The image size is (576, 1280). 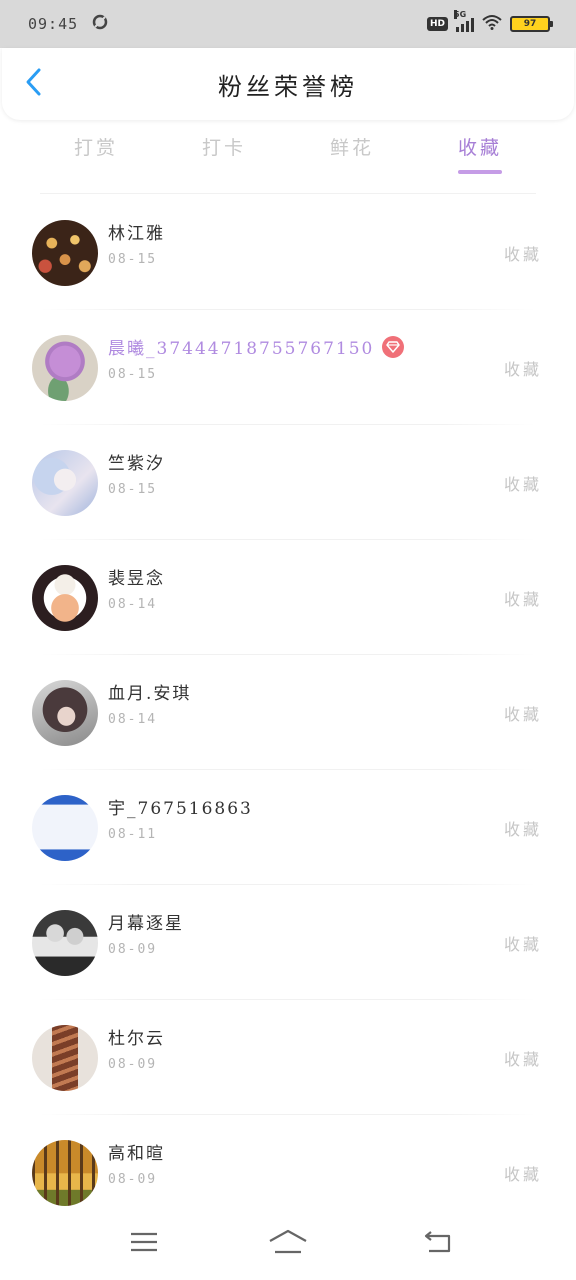 I want to click on tab-favorites: 收藏, so click(x=480, y=151).